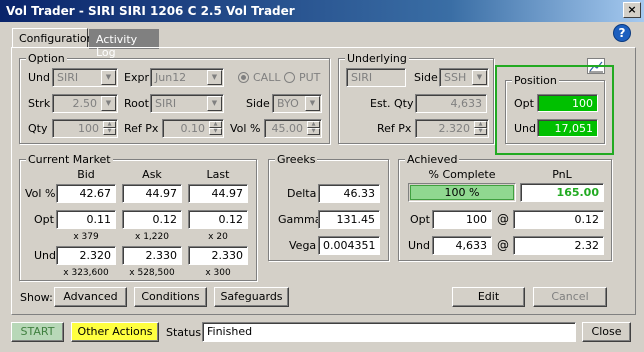 The height and width of the screenshot is (352, 644). Describe the element at coordinates (86, 273) in the screenshot. I see `market-und-bid-size: x 323,600` at that location.